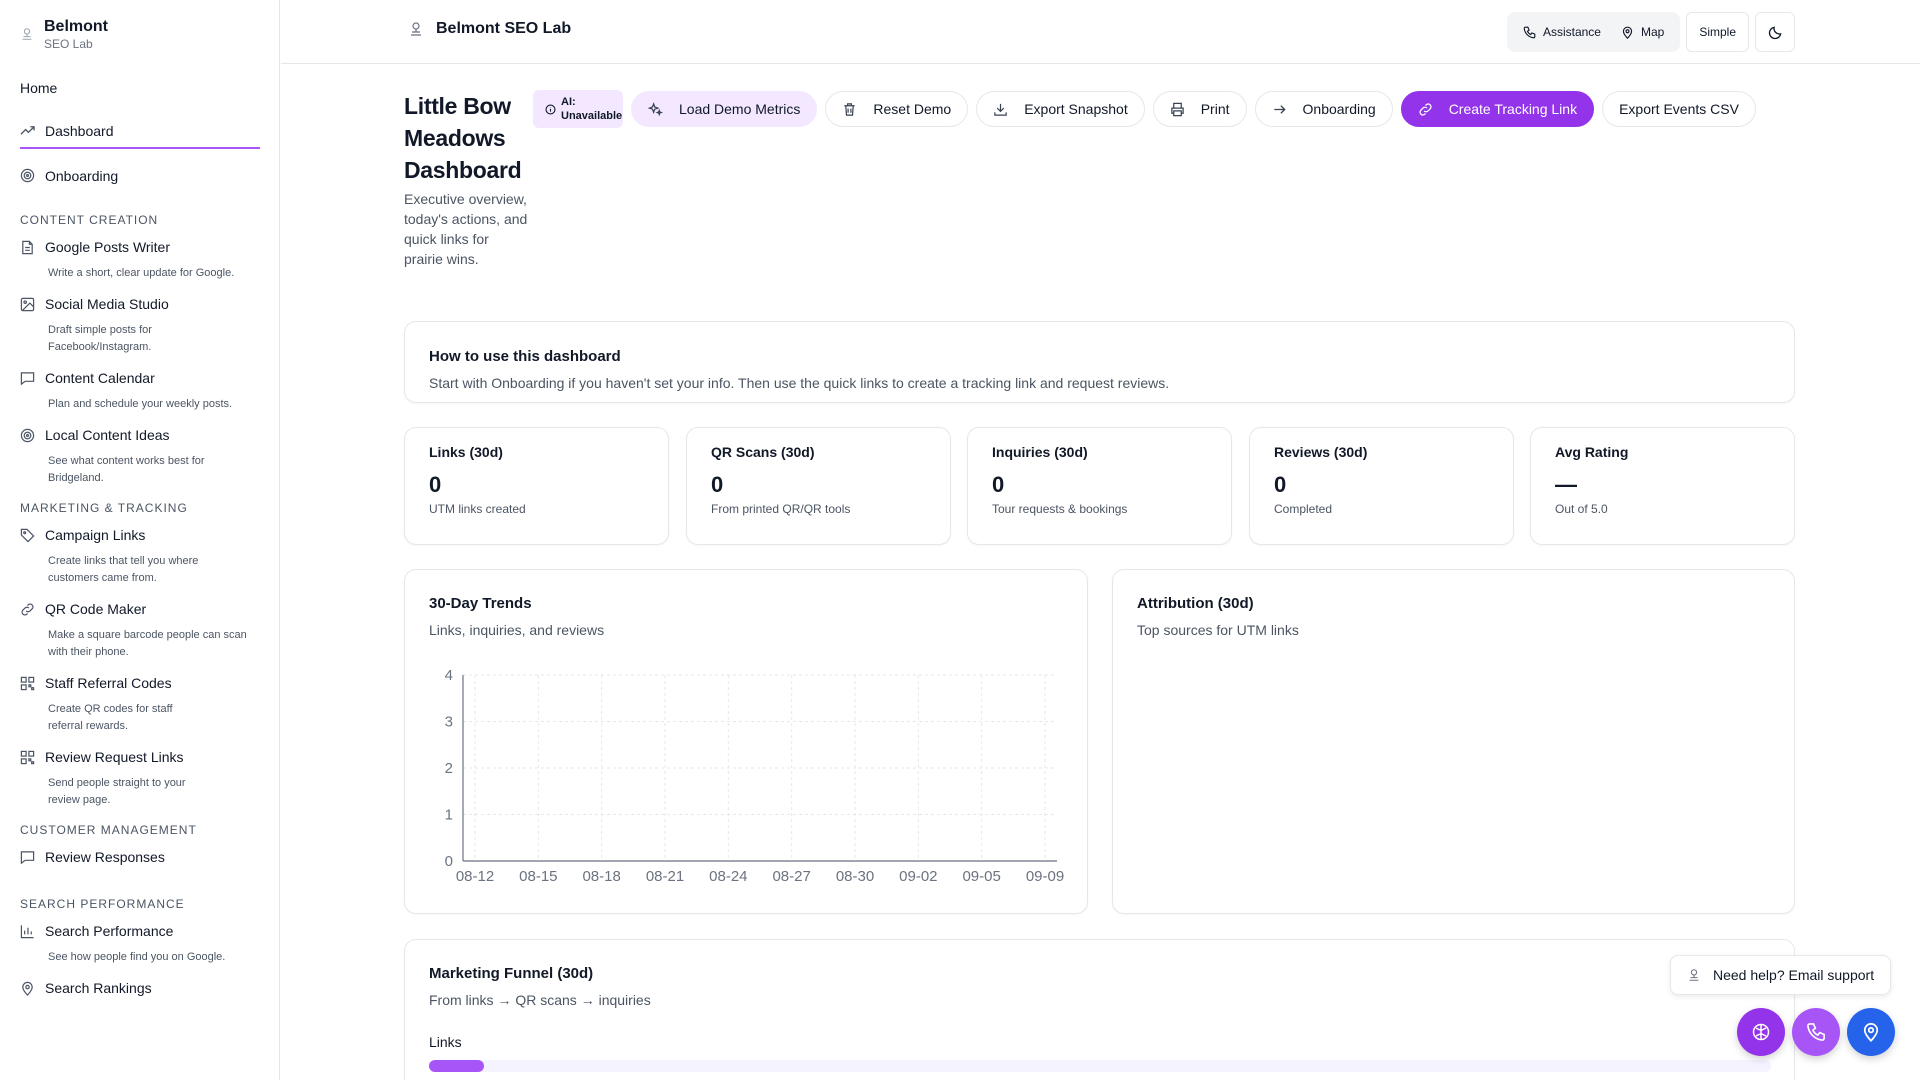  I want to click on image-icon, so click(27, 304).